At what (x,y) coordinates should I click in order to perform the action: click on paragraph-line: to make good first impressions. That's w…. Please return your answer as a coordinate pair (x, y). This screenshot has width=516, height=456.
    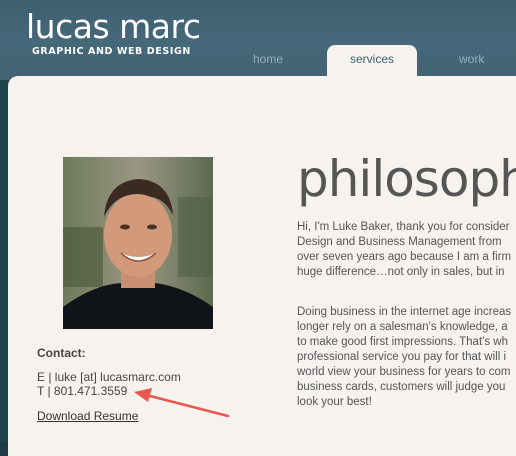
    Looking at the image, I should click on (402, 342).